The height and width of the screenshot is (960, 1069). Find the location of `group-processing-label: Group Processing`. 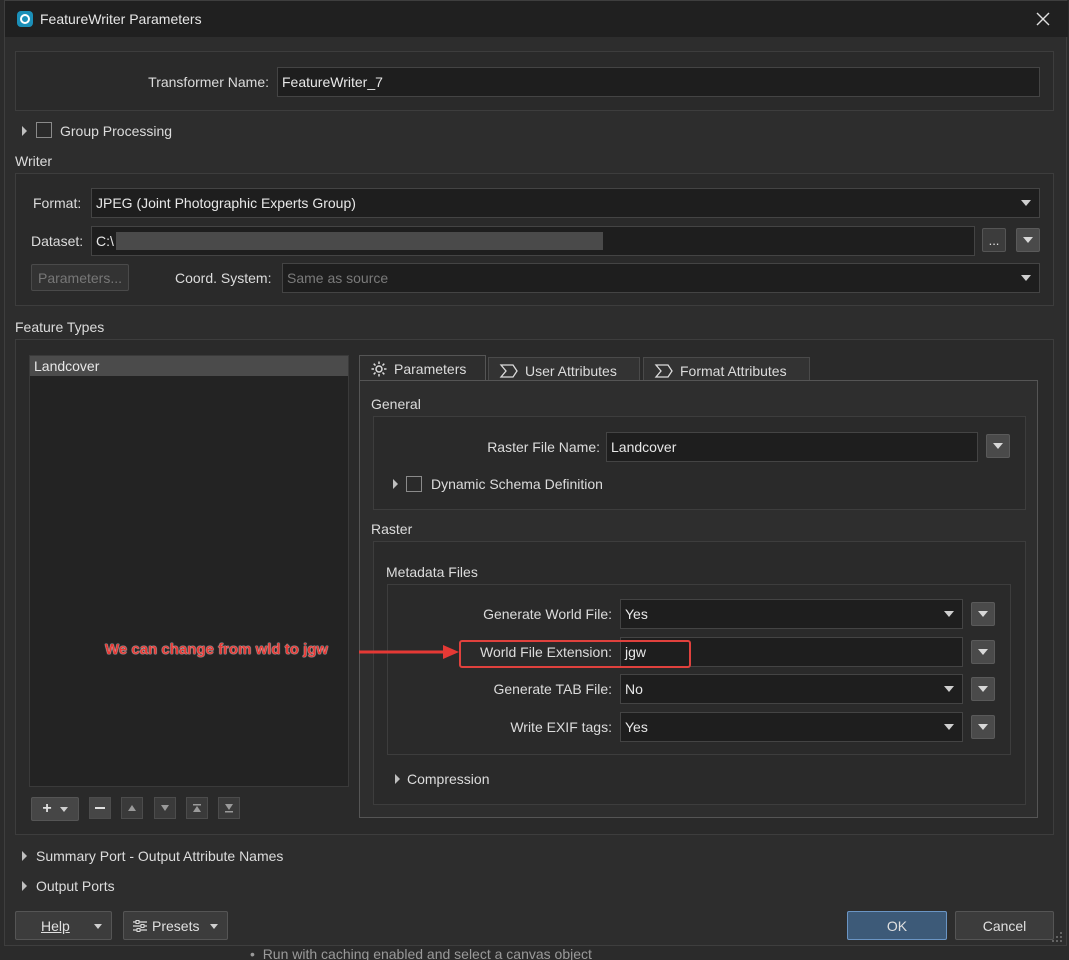

group-processing-label: Group Processing is located at coordinates (116, 131).